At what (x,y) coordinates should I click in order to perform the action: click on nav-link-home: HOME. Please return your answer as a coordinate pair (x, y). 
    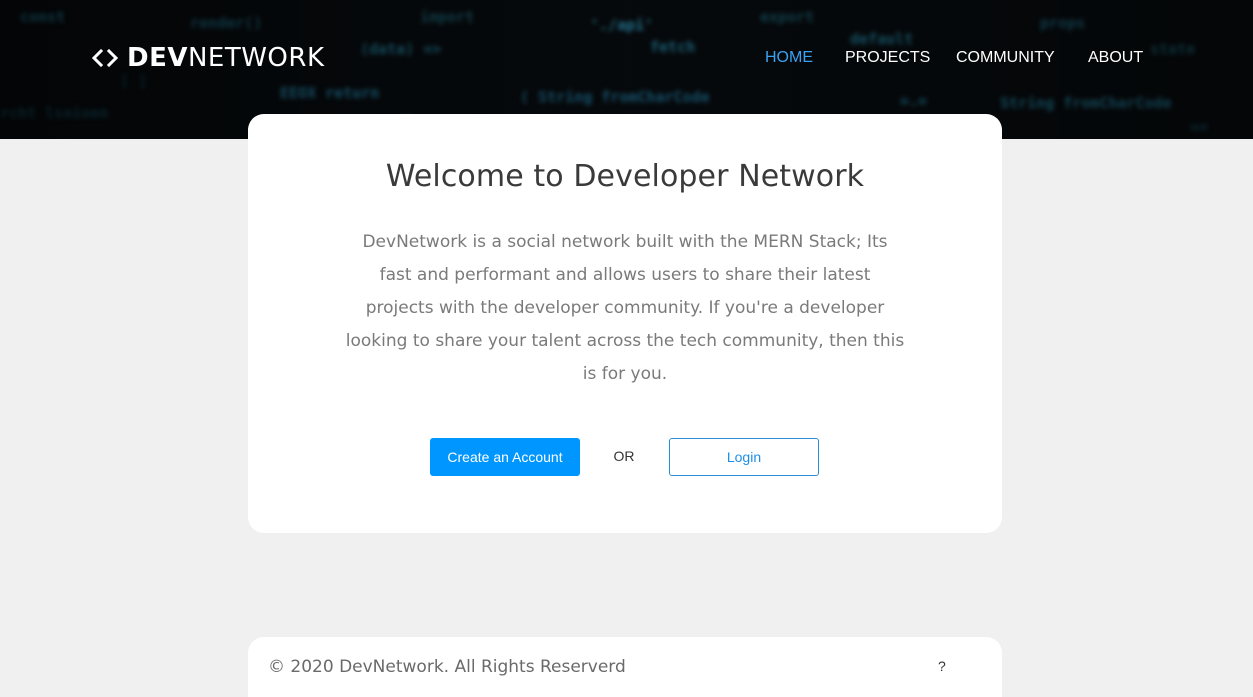
    Looking at the image, I should click on (789, 58).